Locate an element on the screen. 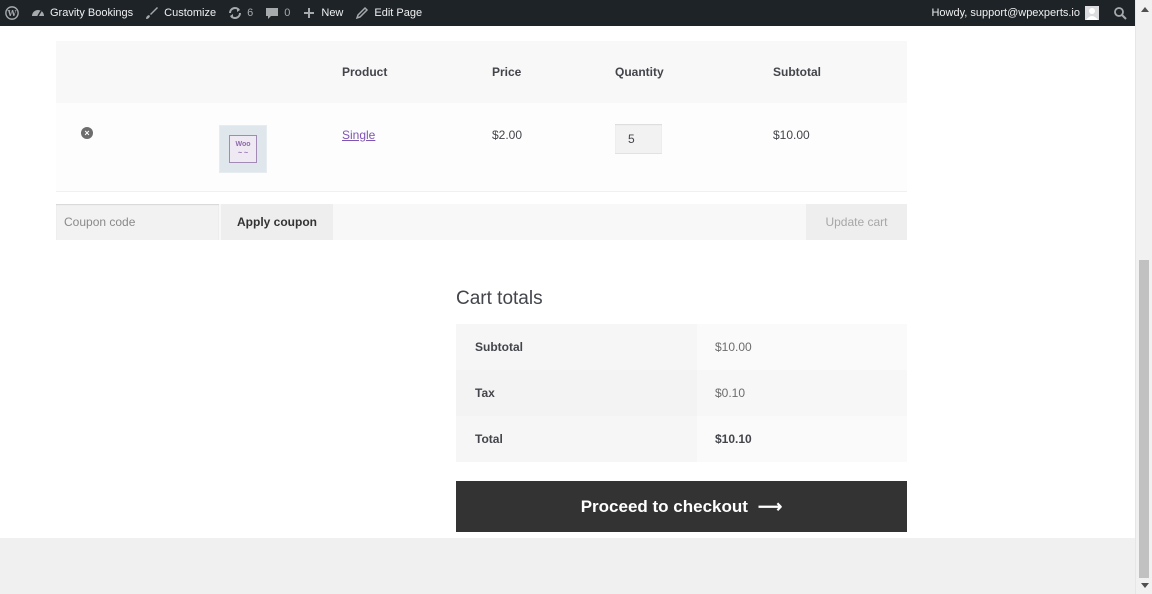 This screenshot has height=594, width=1152. totals-value: $10.10 is located at coordinates (802, 439).